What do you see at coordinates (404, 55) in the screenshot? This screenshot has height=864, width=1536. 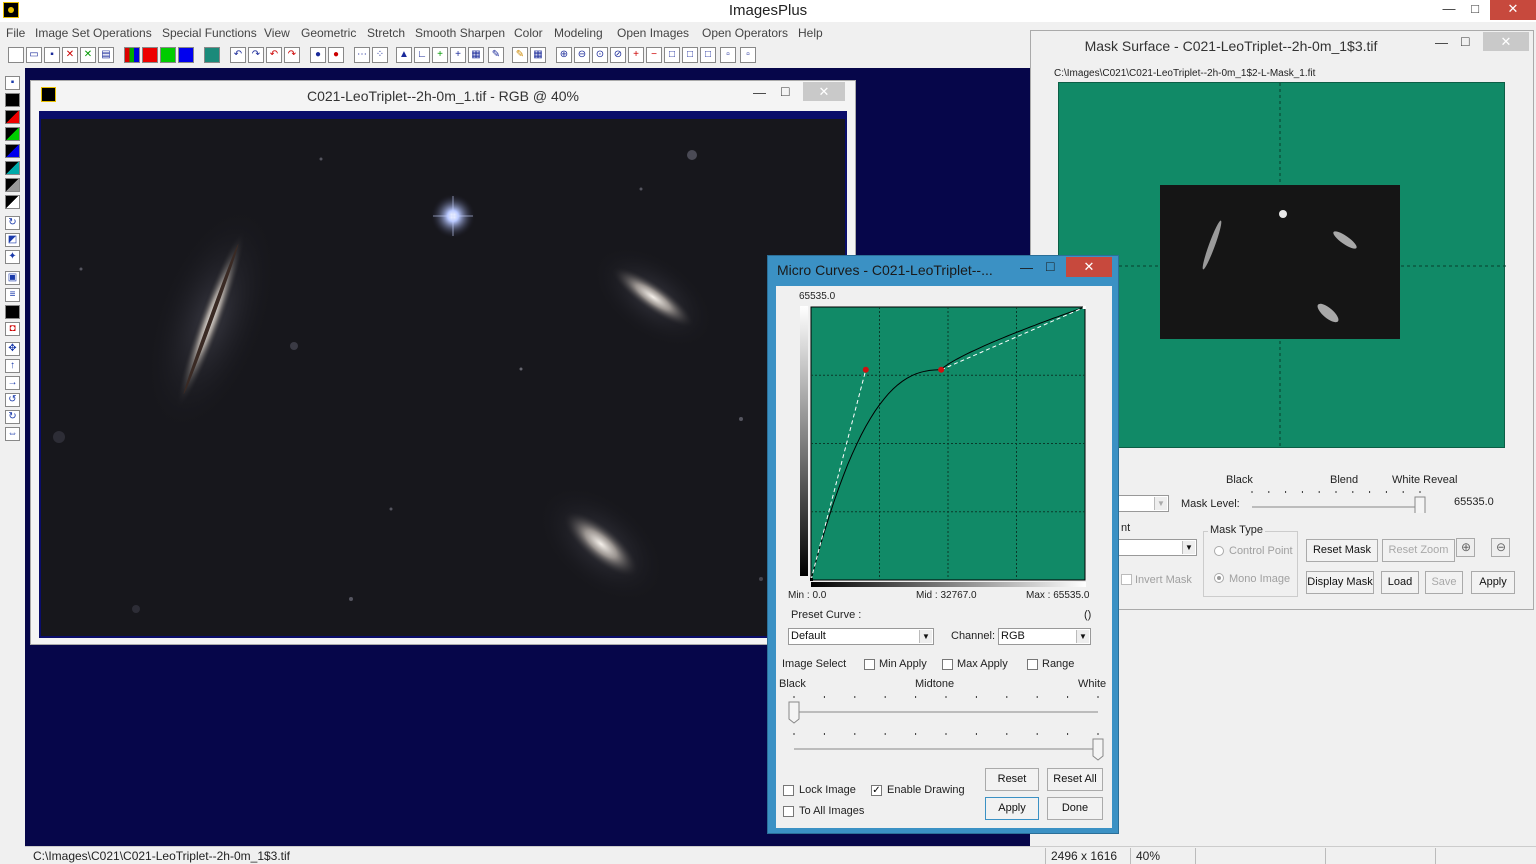 I see `histogram-icon: ▲` at bounding box center [404, 55].